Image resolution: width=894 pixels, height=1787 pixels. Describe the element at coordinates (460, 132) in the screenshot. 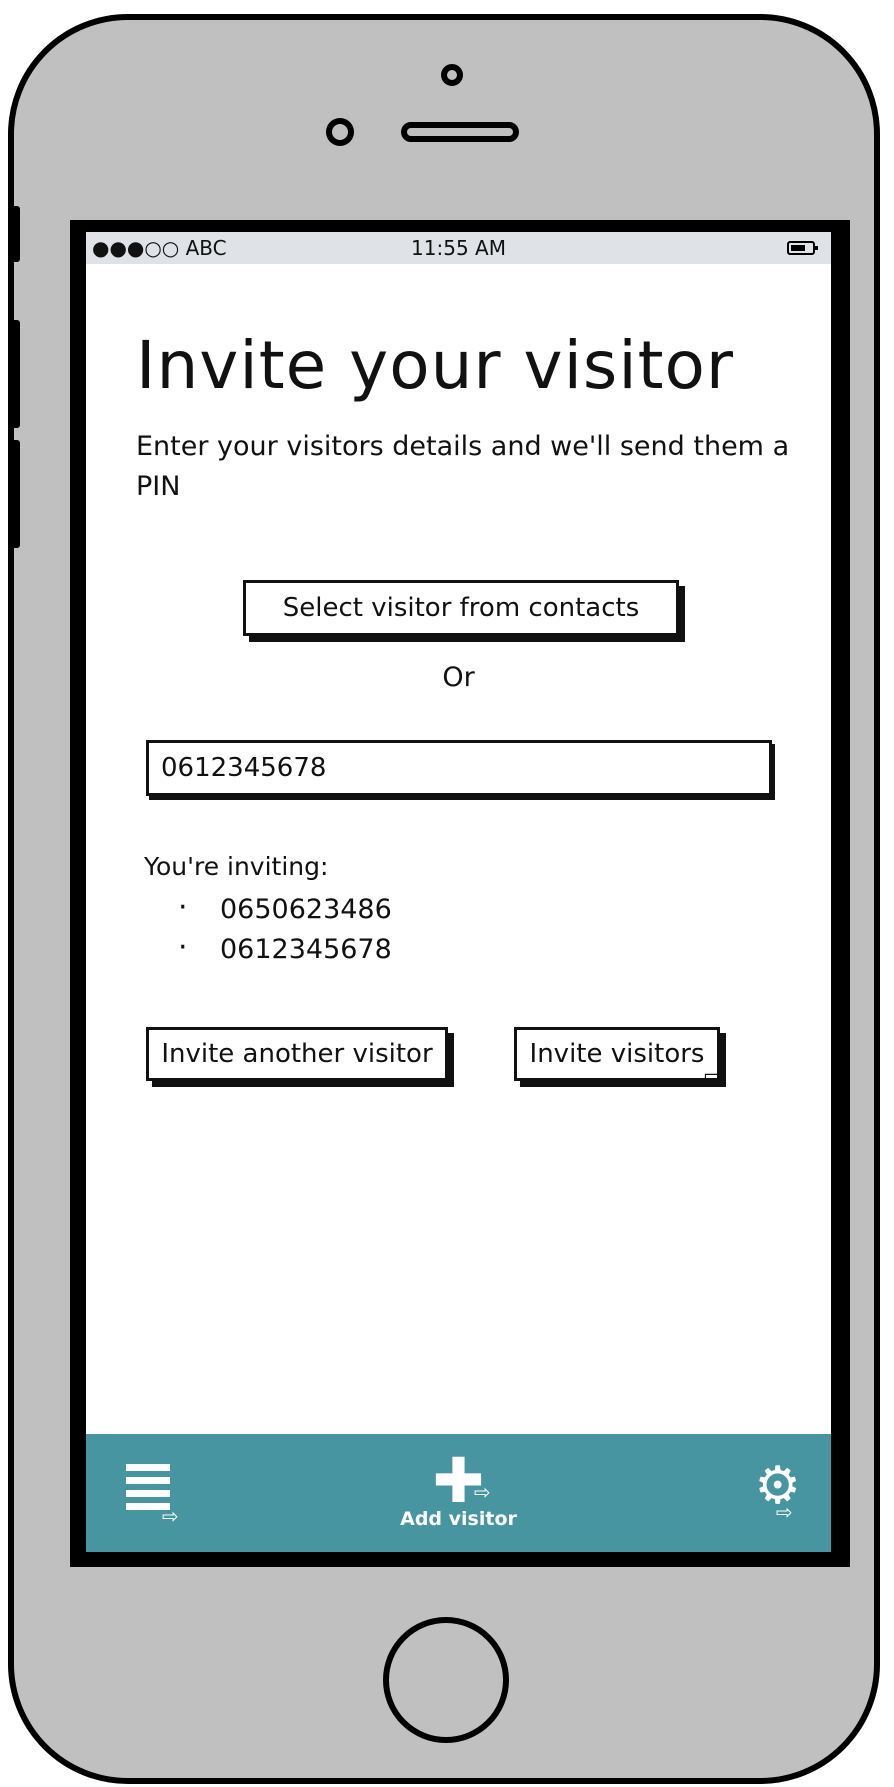

I see `earpiece-speaker` at that location.